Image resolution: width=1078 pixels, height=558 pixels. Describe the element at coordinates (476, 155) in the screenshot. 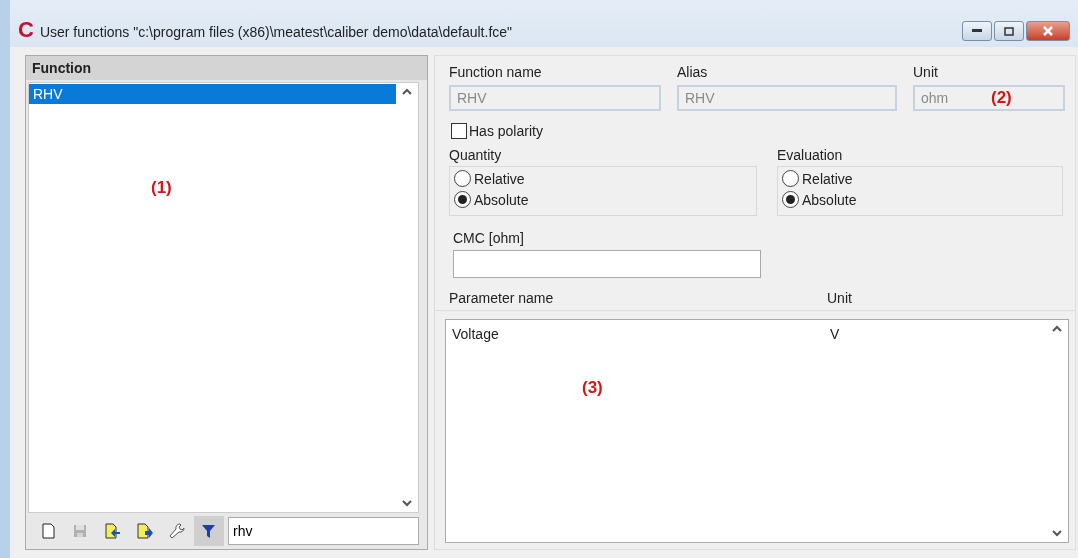

I see `group-label: Quantity` at that location.